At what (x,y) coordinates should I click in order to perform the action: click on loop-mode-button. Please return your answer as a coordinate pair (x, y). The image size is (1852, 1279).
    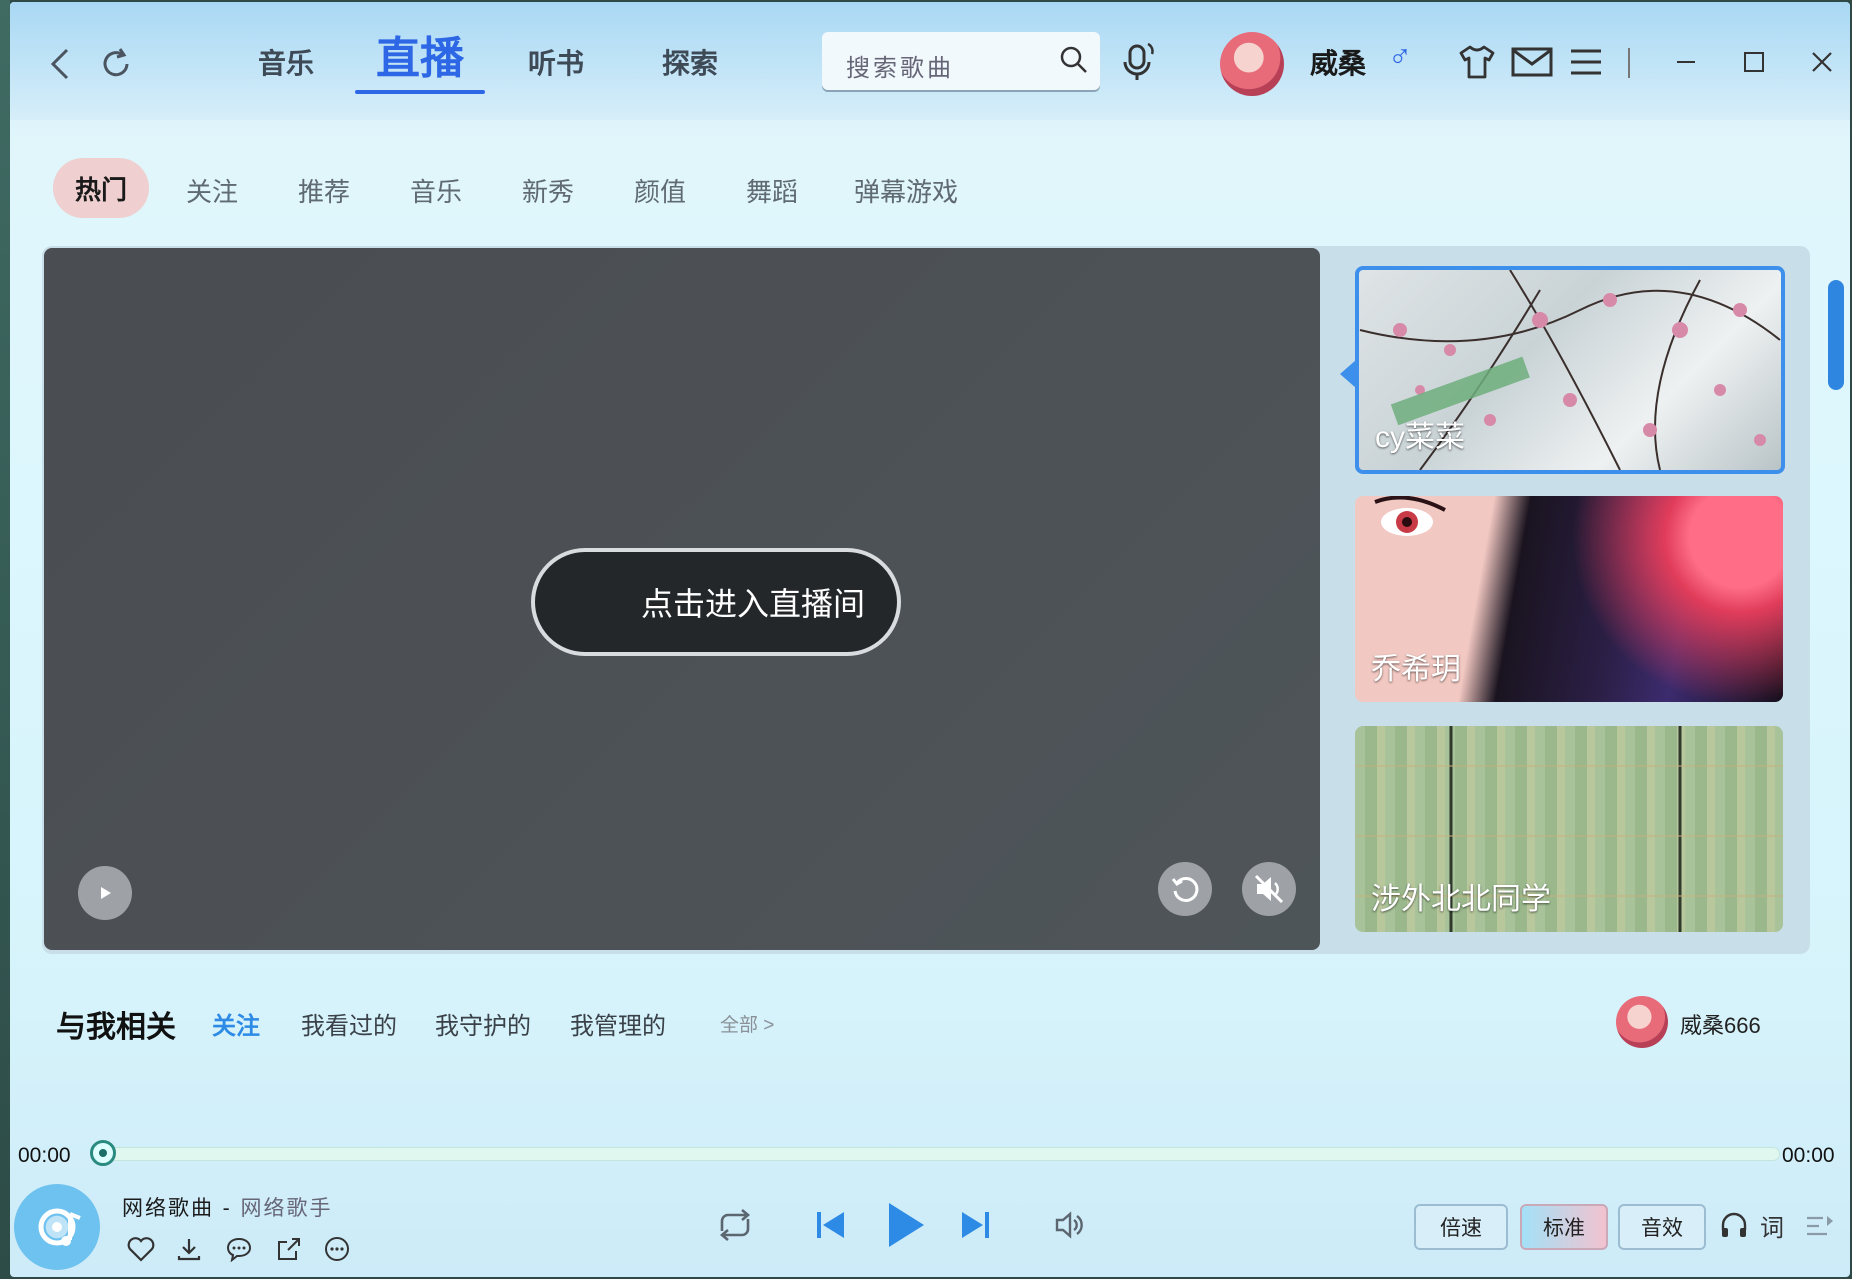
    Looking at the image, I should click on (735, 1225).